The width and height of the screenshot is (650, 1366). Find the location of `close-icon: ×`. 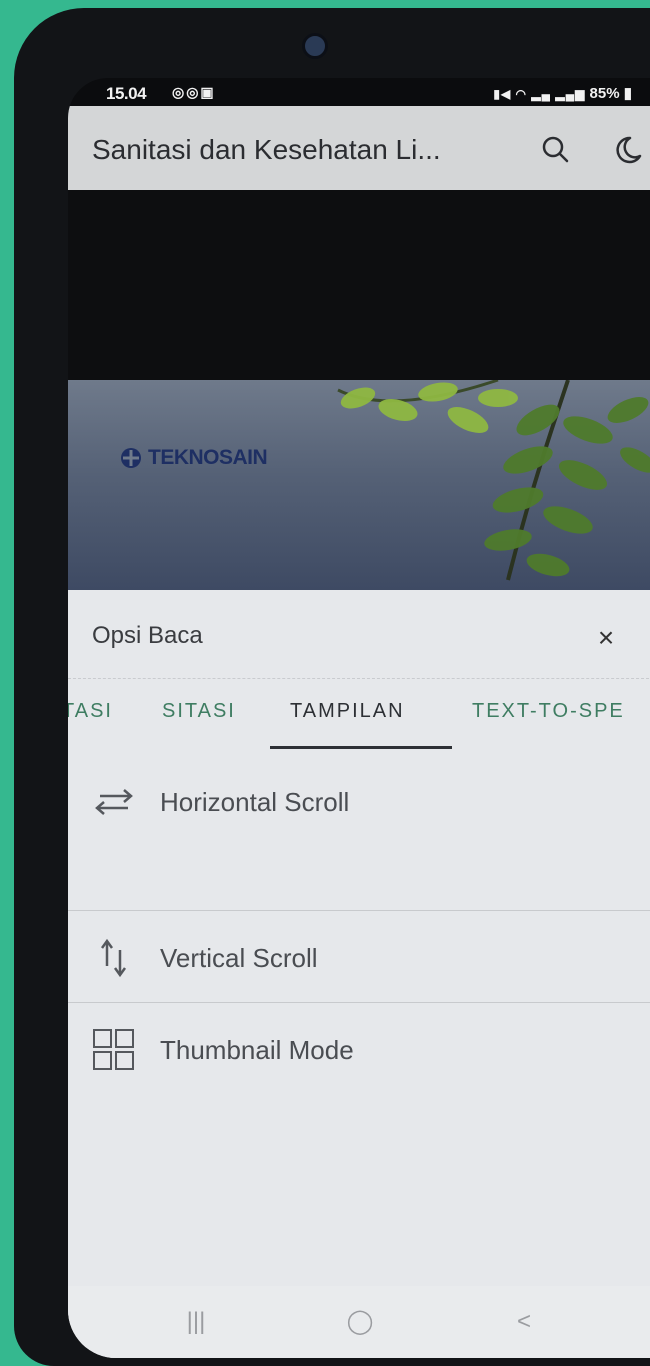

close-icon: × is located at coordinates (606, 637).